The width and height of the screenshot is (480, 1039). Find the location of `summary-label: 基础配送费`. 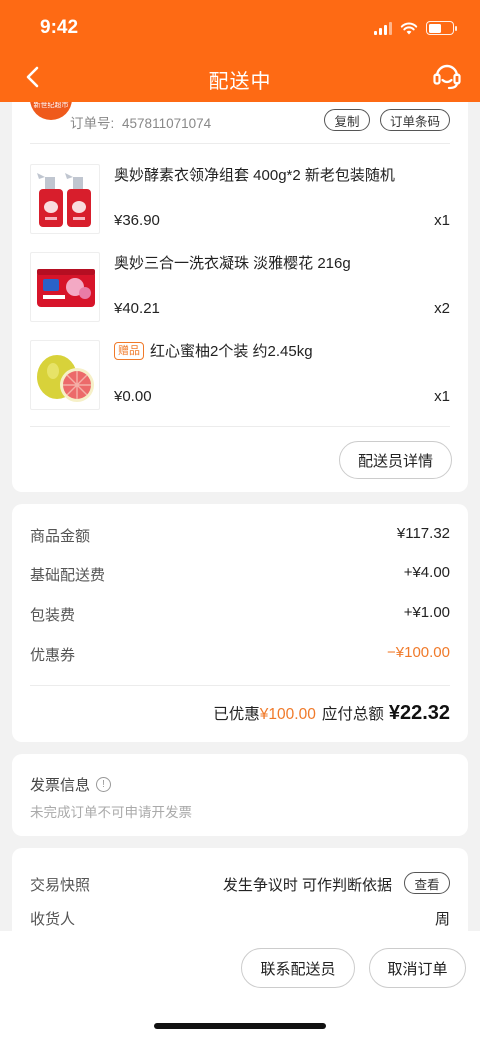

summary-label: 基础配送费 is located at coordinates (68, 575).